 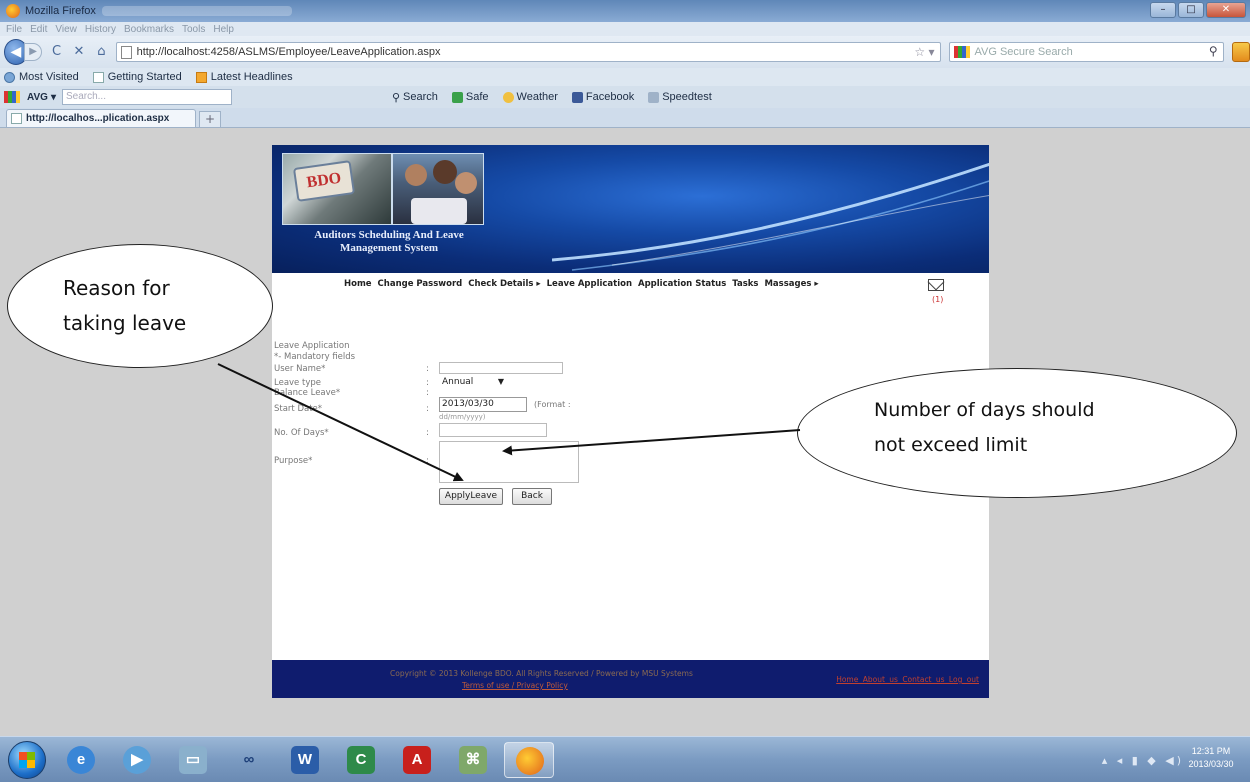 What do you see at coordinates (532, 496) in the screenshot?
I see `back-button: Back` at bounding box center [532, 496].